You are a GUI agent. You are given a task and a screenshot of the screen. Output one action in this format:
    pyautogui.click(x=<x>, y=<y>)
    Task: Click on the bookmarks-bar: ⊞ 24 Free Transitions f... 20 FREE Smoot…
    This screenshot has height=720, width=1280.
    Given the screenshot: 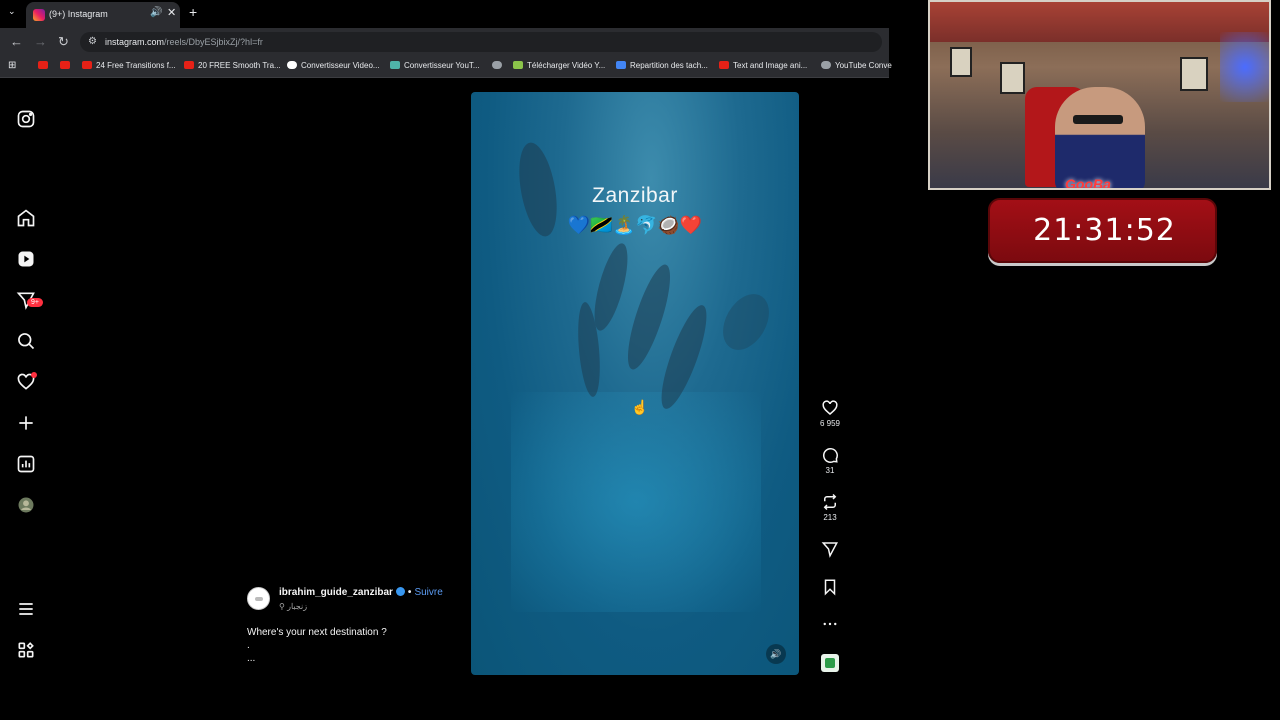 What is the action you would take?
    pyautogui.click(x=446, y=67)
    